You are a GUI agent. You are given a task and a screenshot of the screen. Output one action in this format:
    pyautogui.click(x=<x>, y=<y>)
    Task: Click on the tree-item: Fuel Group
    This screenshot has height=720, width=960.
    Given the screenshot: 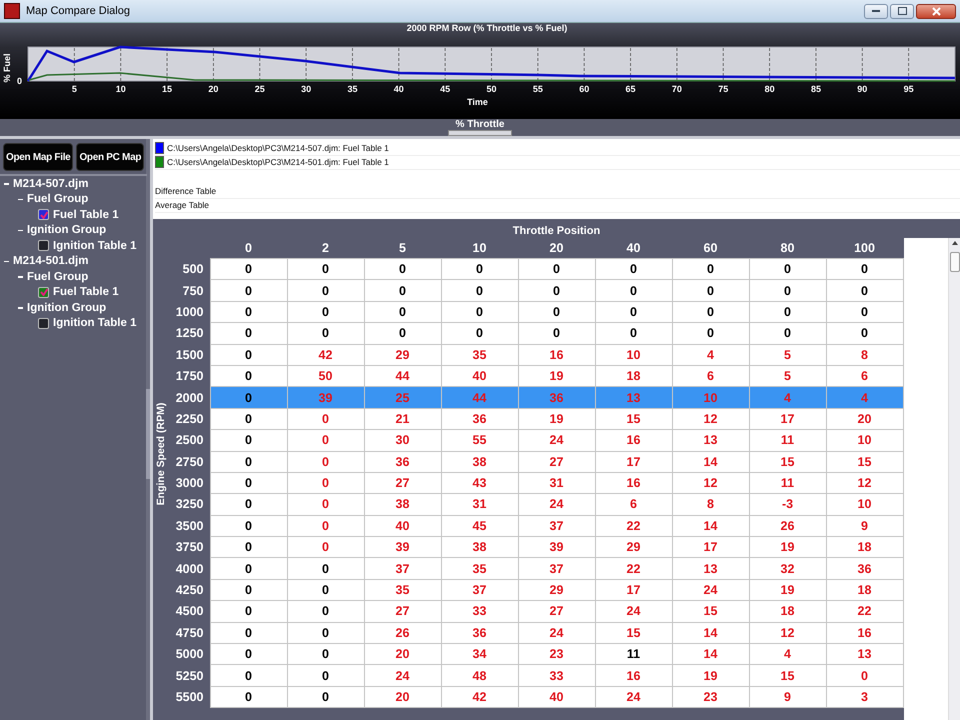 What is the action you would take?
    pyautogui.click(x=57, y=199)
    